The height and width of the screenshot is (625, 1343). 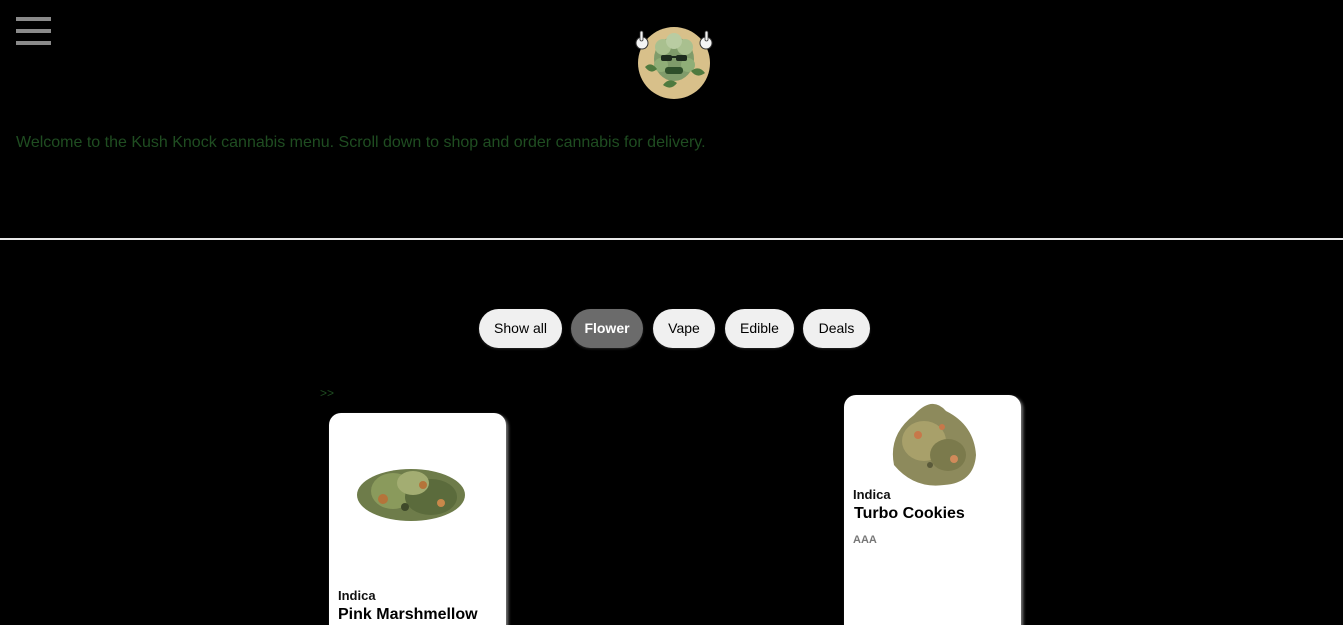 I want to click on kush-knock-logo, so click(x=674, y=63).